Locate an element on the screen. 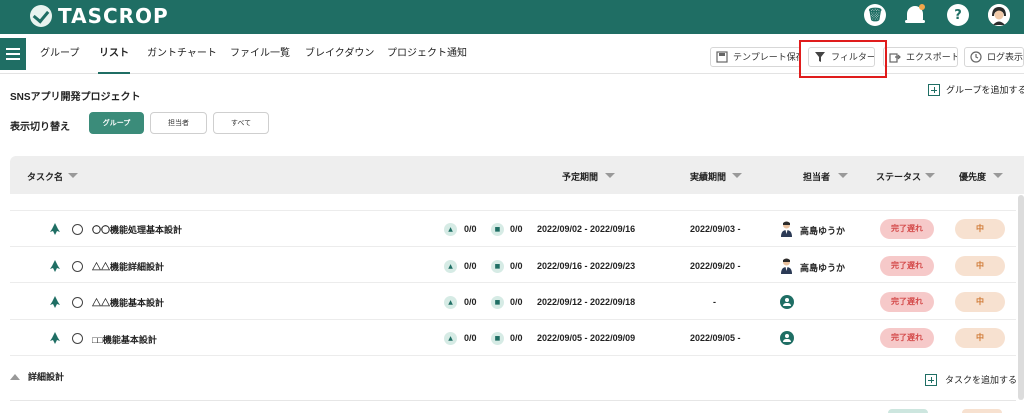 Image resolution: width=1024 pixels, height=413 pixels. table-divider is located at coordinates (513, 400).